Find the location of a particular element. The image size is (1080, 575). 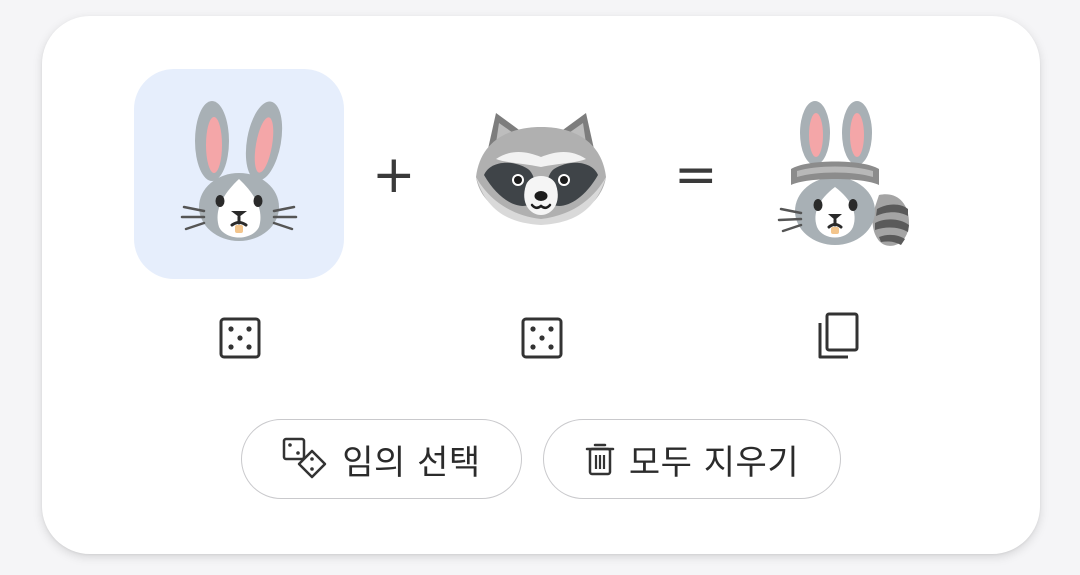

random-left-button is located at coordinates (240, 338).